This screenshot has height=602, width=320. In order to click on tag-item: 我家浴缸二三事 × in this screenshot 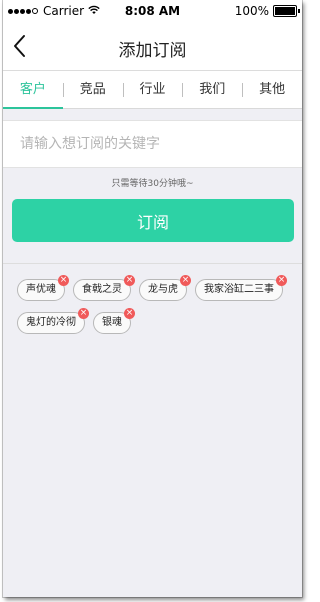, I will do `click(241, 288)`.